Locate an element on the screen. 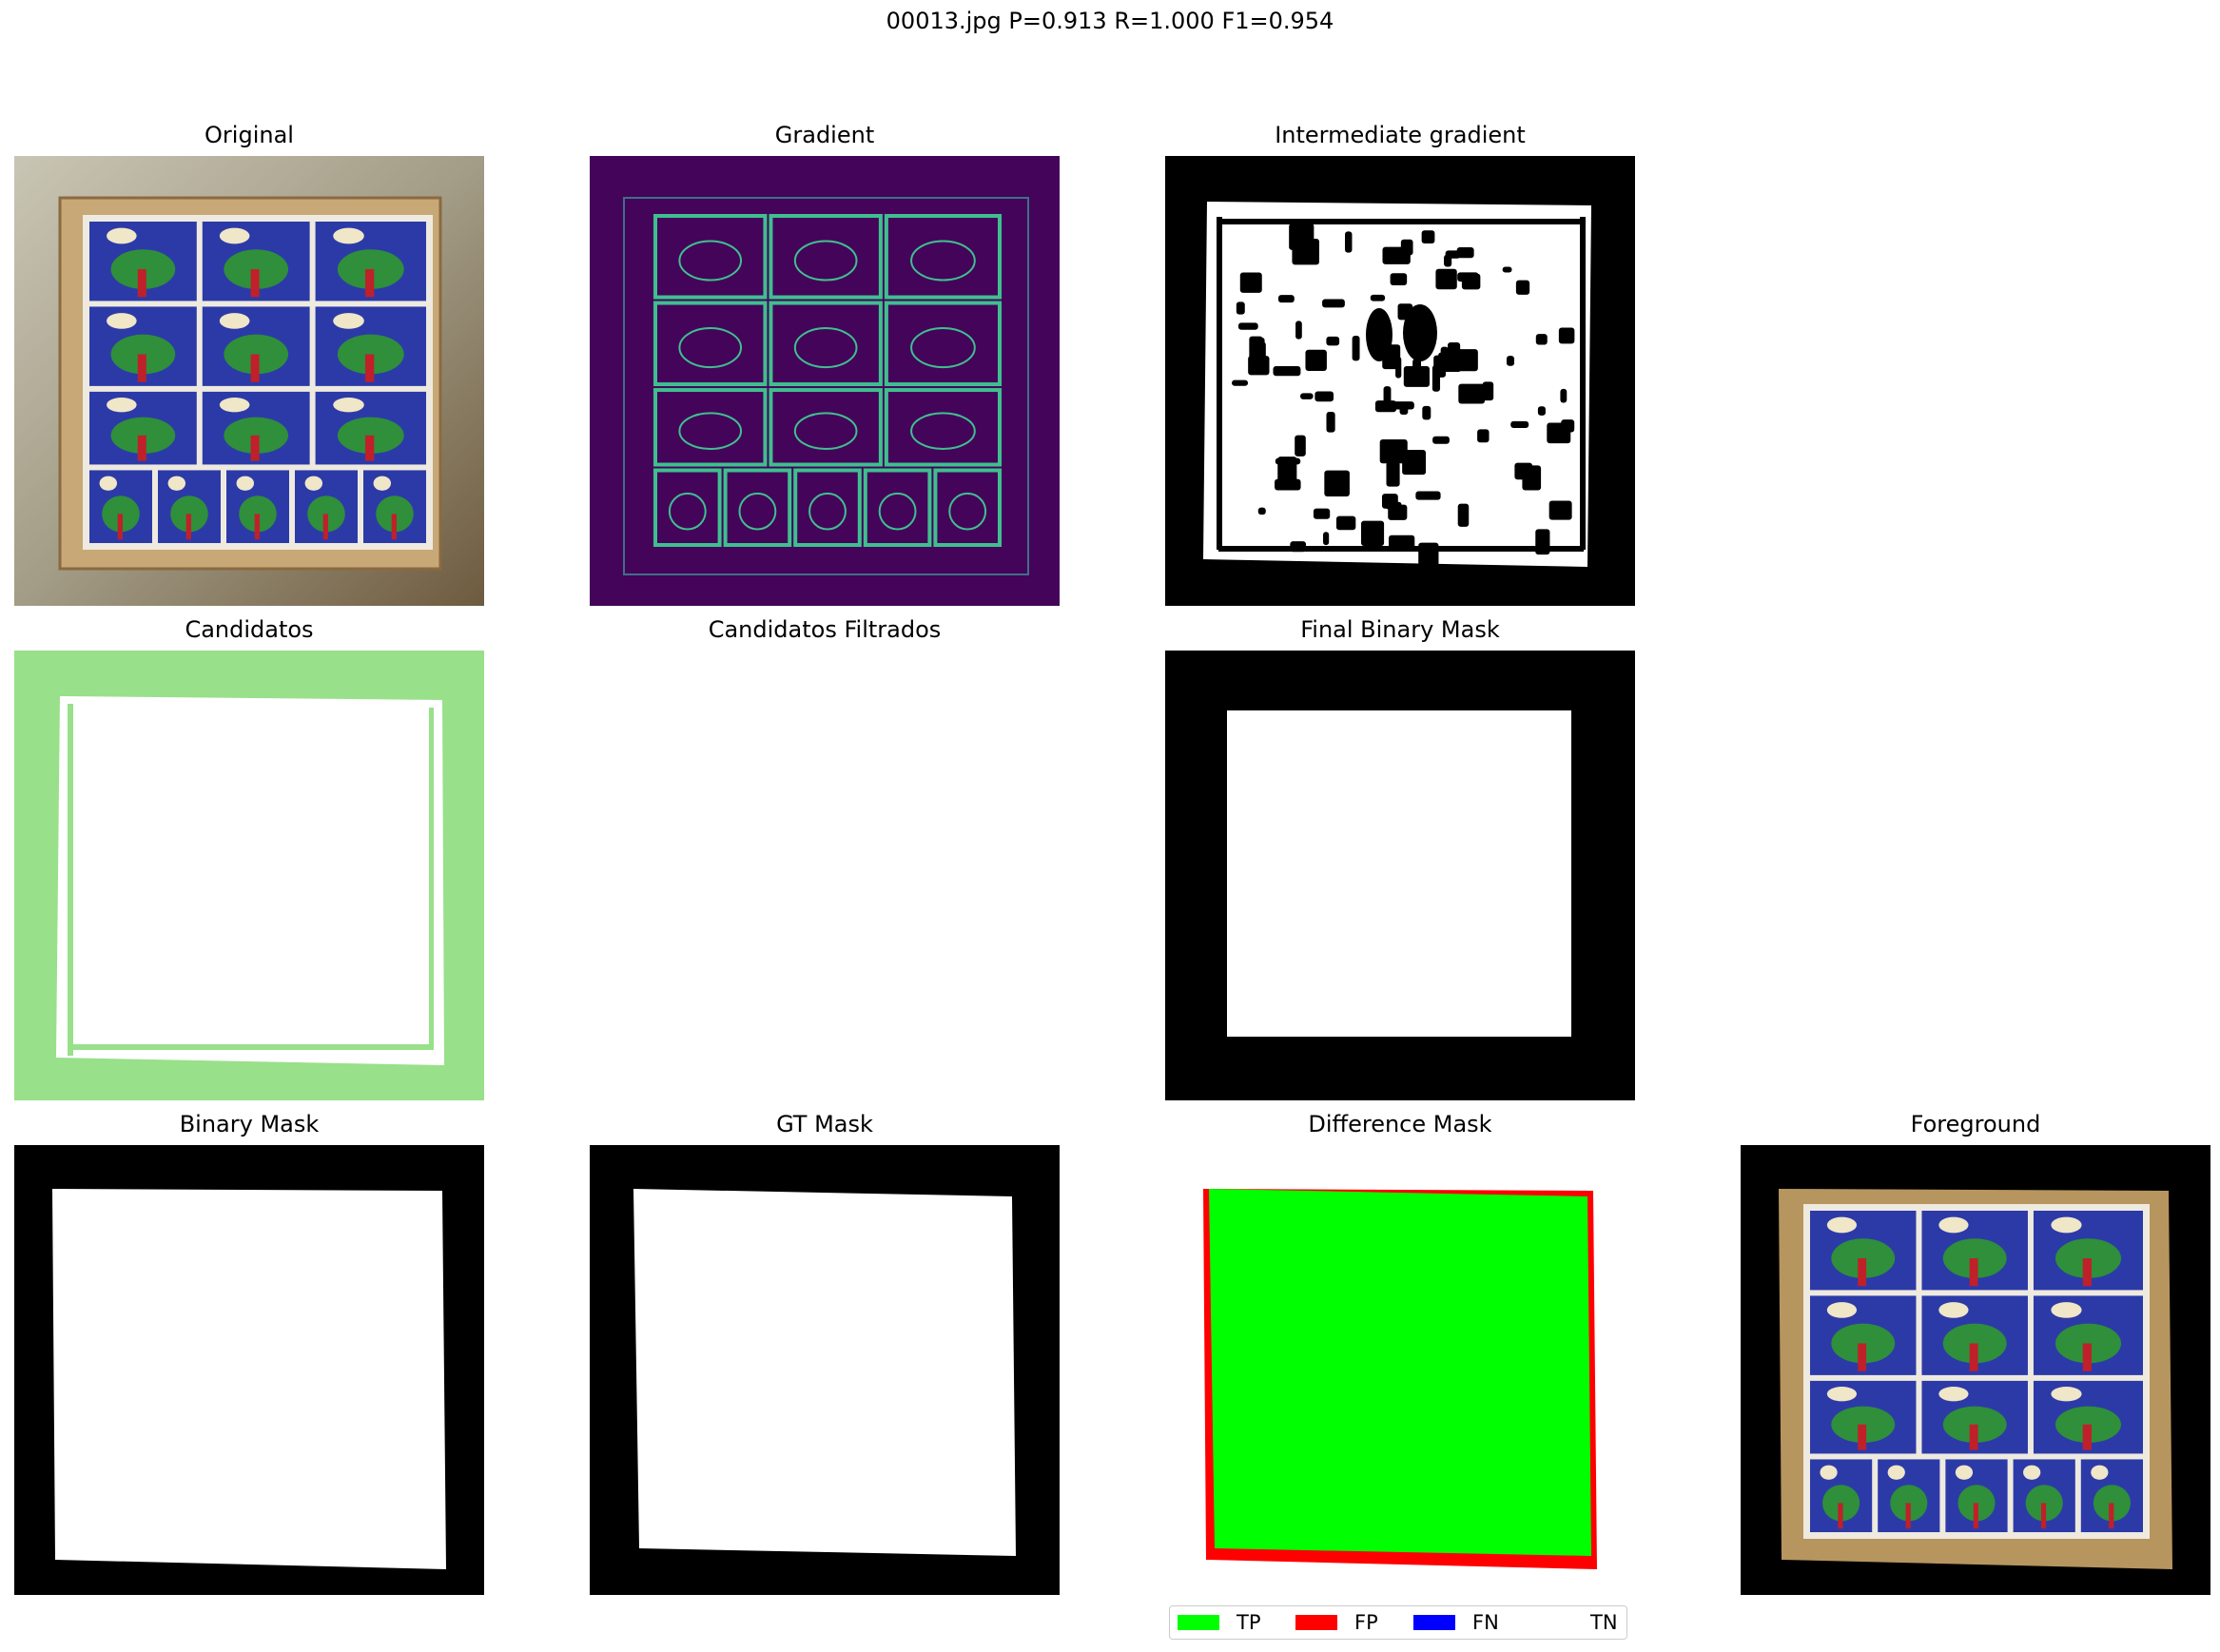 The image size is (2220, 1652). final-binary-mask-image is located at coordinates (1400, 875).